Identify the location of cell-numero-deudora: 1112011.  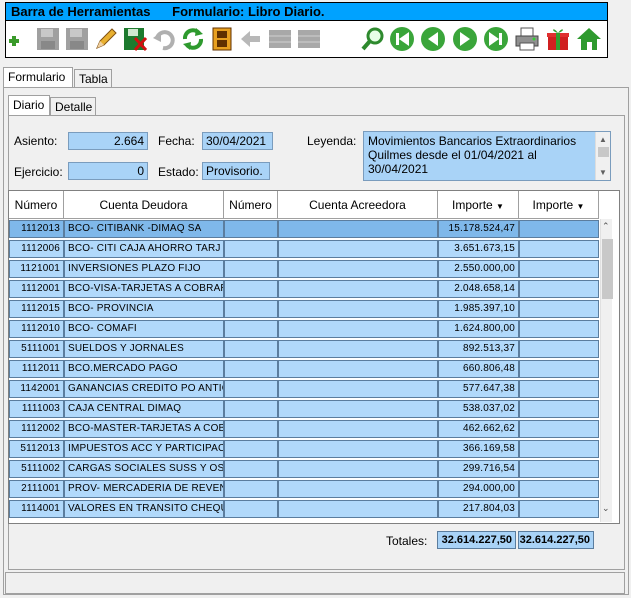
(36, 369).